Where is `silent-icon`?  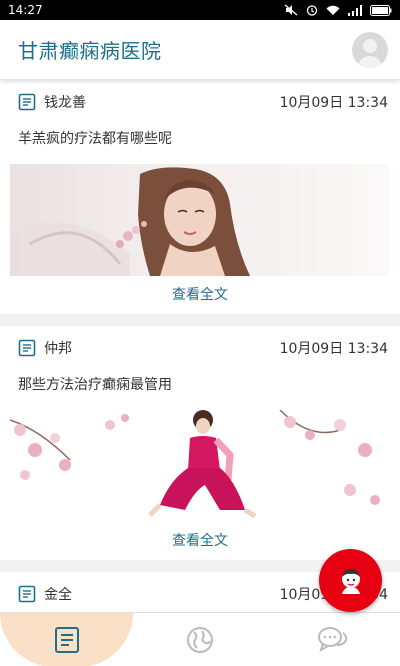
silent-icon is located at coordinates (291, 10).